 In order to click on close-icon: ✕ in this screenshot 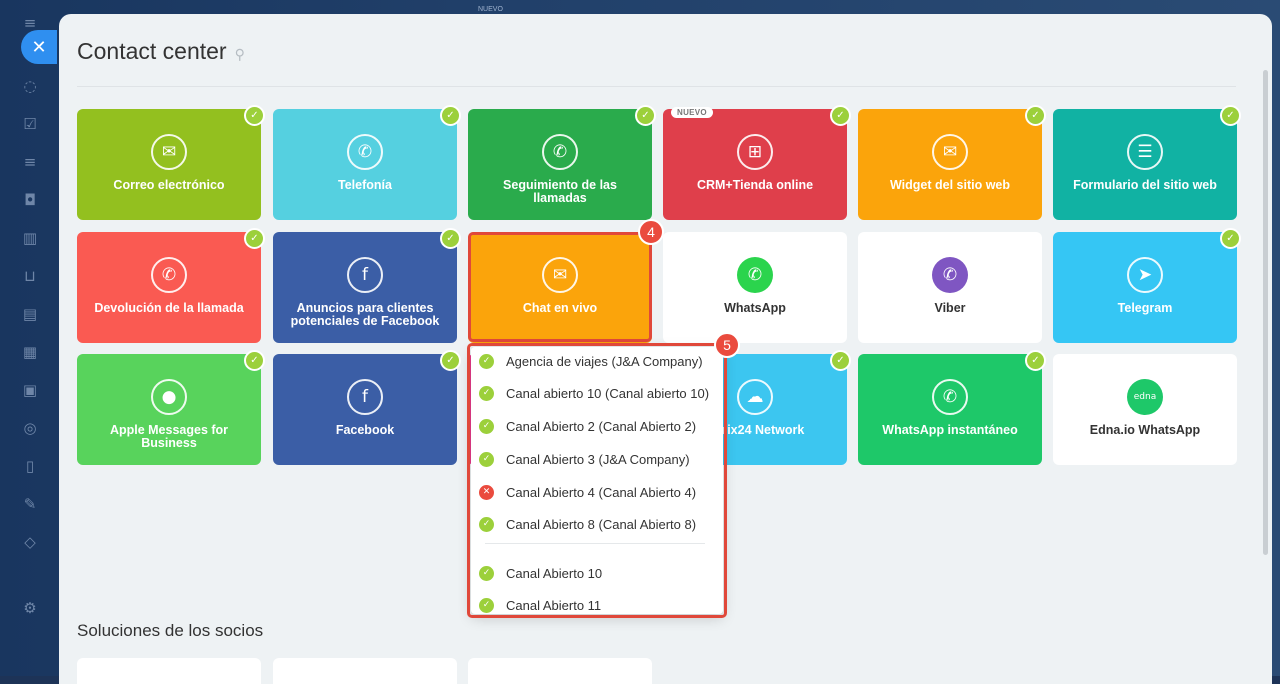, I will do `click(39, 47)`.